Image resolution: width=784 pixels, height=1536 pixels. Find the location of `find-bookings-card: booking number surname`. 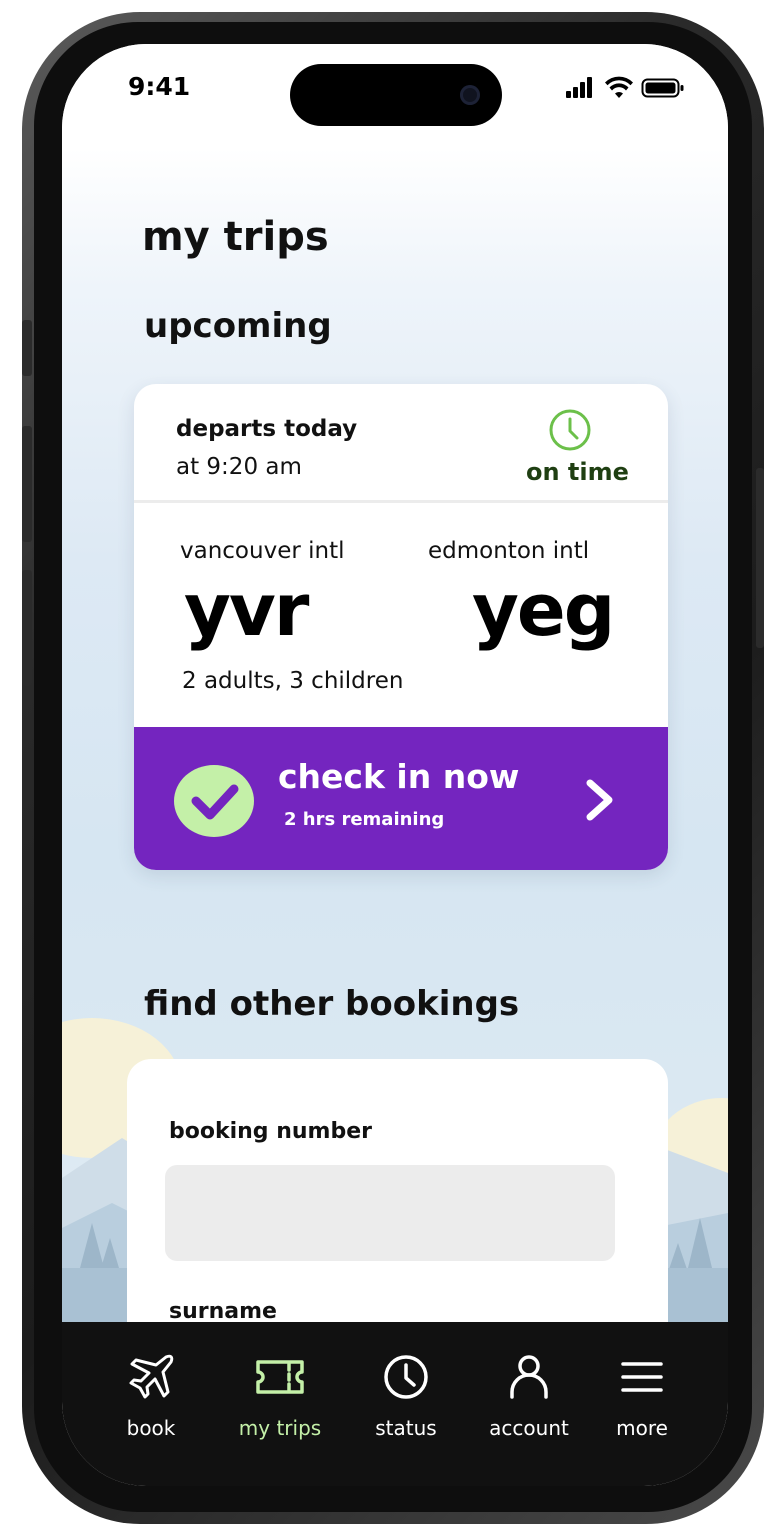

find-bookings-card: booking number surname is located at coordinates (397, 1190).